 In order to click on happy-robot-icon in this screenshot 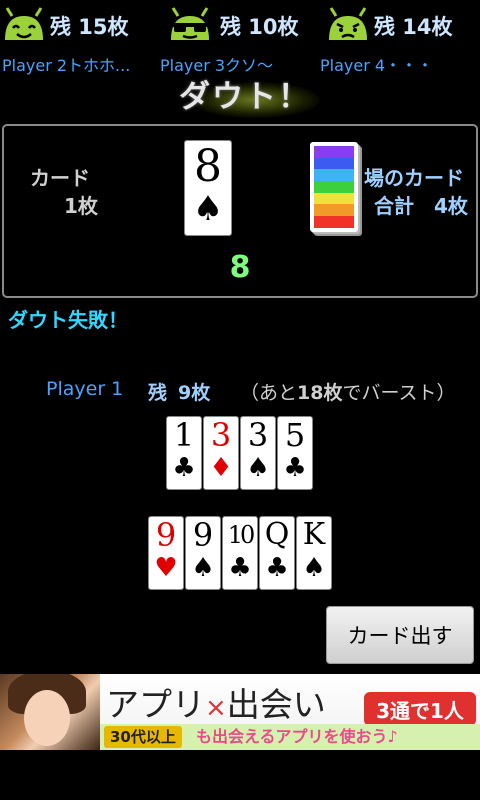, I will do `click(24, 23)`.